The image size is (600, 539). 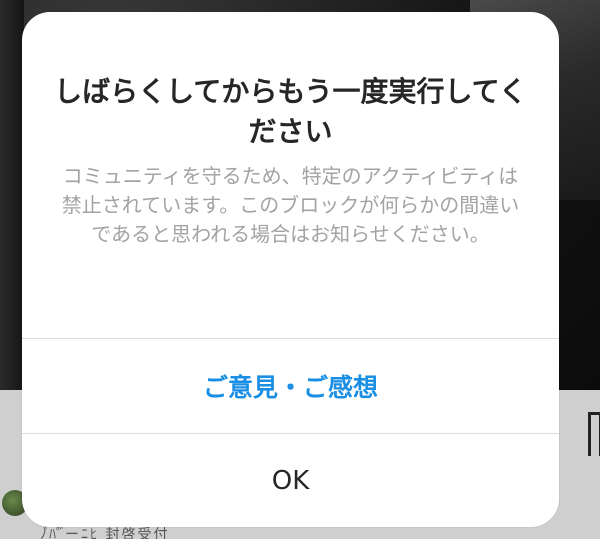 I want to click on alert-title: しばらくしてからもう一度実行してください, so click(x=290, y=111).